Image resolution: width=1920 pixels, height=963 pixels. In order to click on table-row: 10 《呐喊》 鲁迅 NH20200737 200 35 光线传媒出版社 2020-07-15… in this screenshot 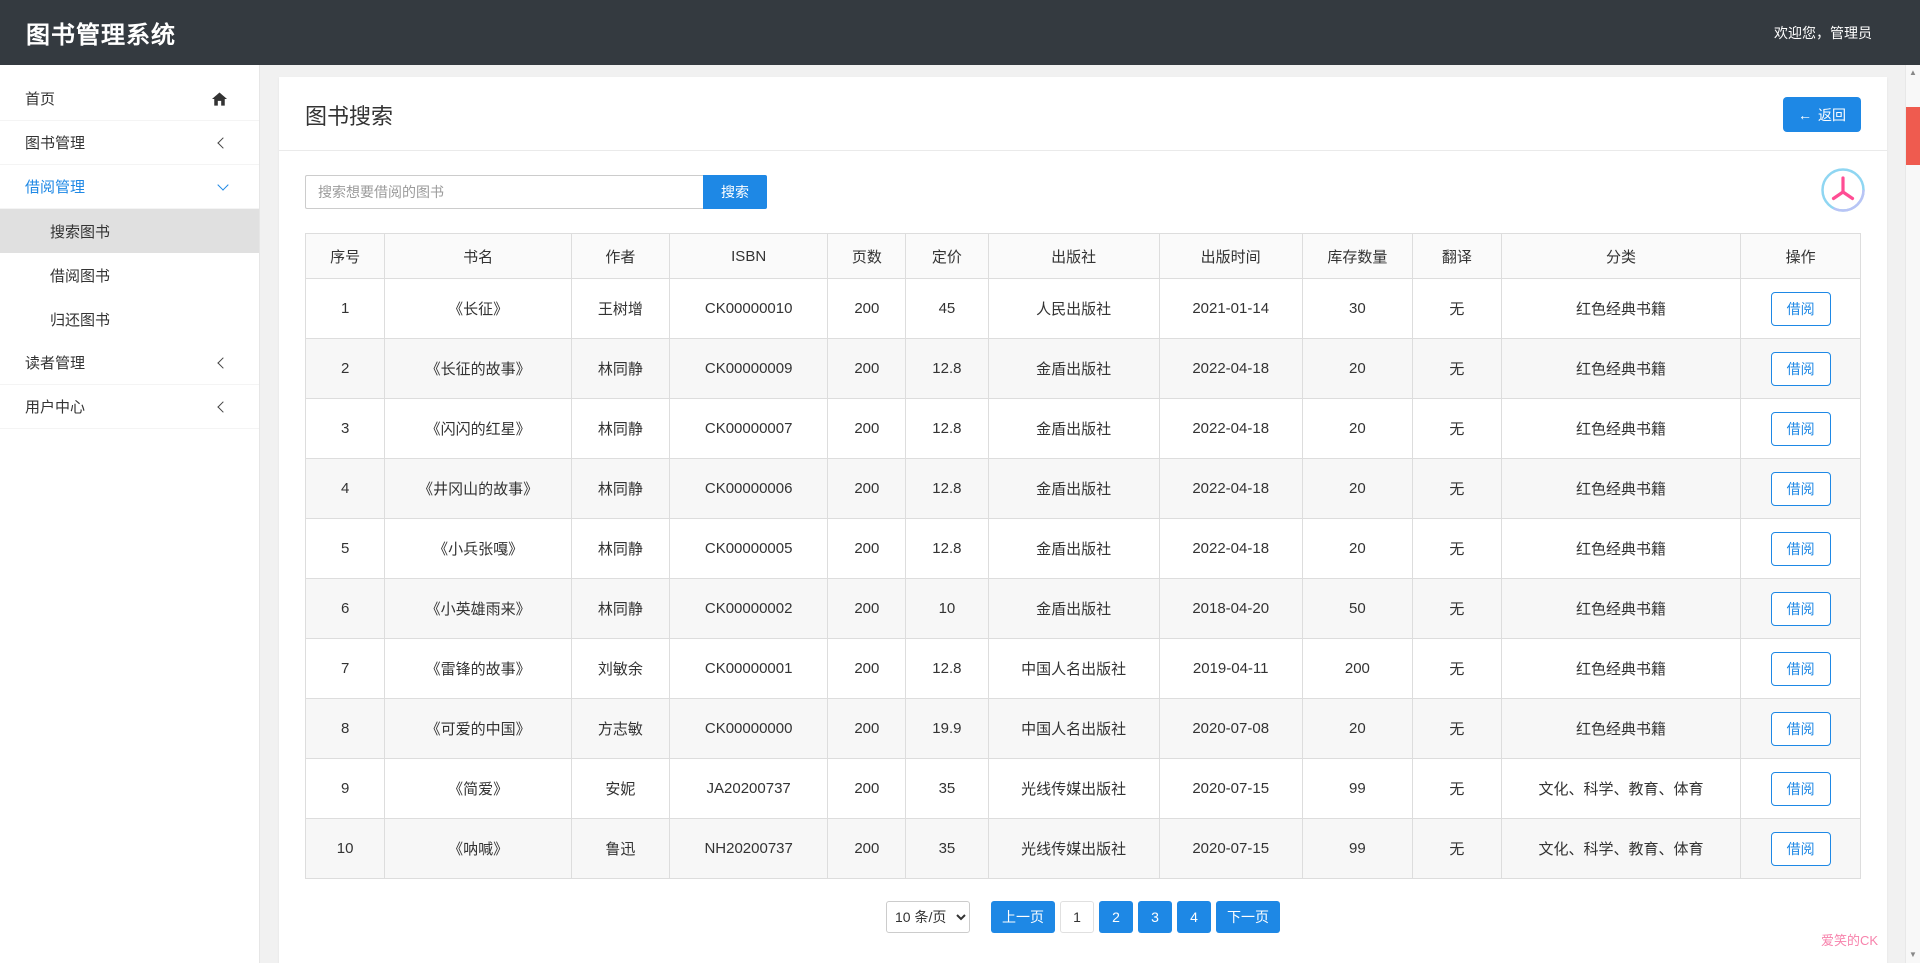, I will do `click(1082, 848)`.